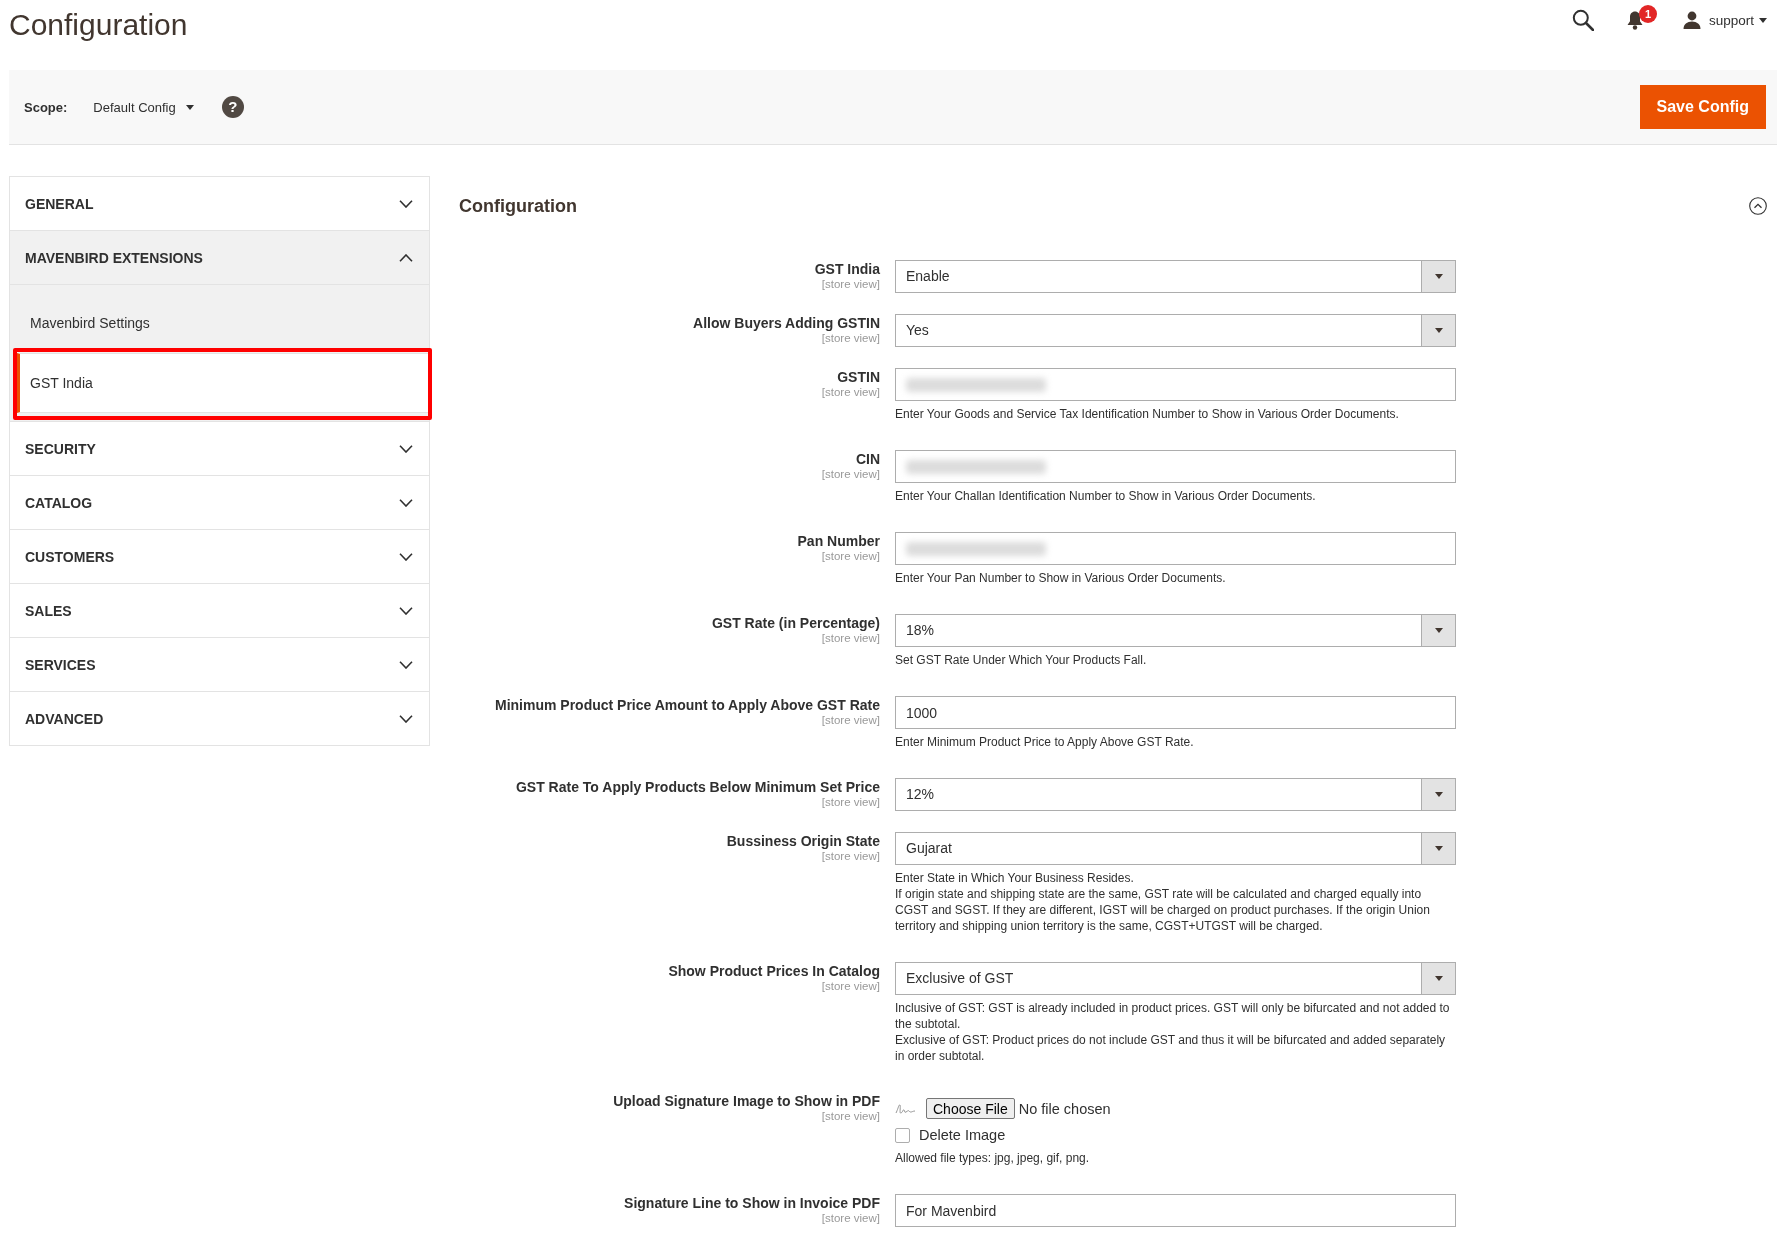 Image resolution: width=1777 pixels, height=1244 pixels. I want to click on input-field: For Mavenbird, so click(1175, 1210).